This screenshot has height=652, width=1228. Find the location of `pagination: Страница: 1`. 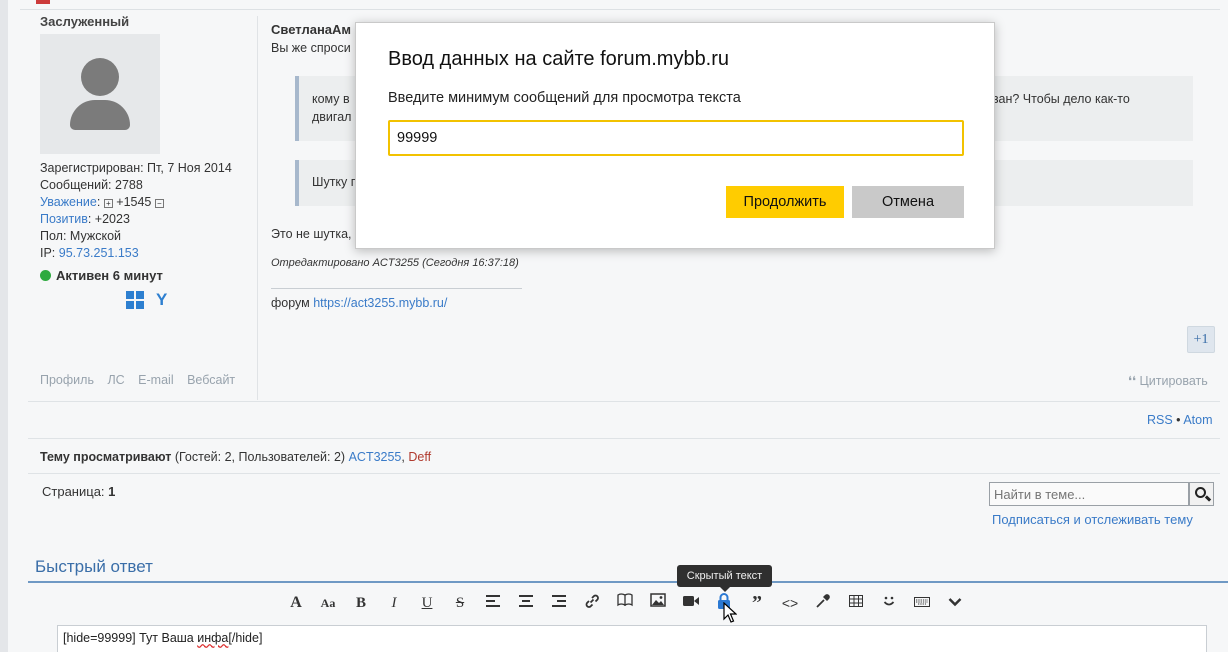

pagination: Страница: 1 is located at coordinates (78, 491).